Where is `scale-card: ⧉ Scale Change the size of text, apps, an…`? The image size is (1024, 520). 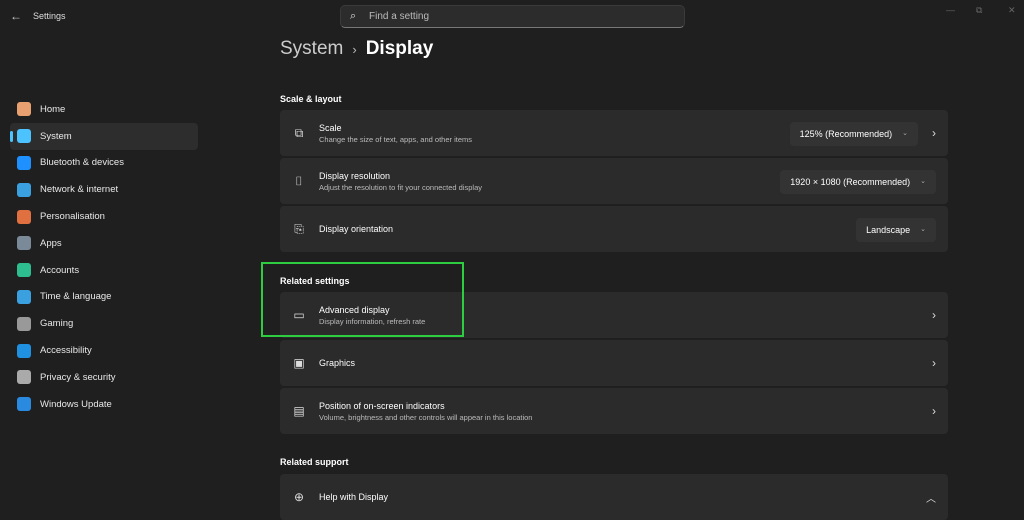
scale-card: ⧉ Scale Change the size of text, apps, an… is located at coordinates (614, 133).